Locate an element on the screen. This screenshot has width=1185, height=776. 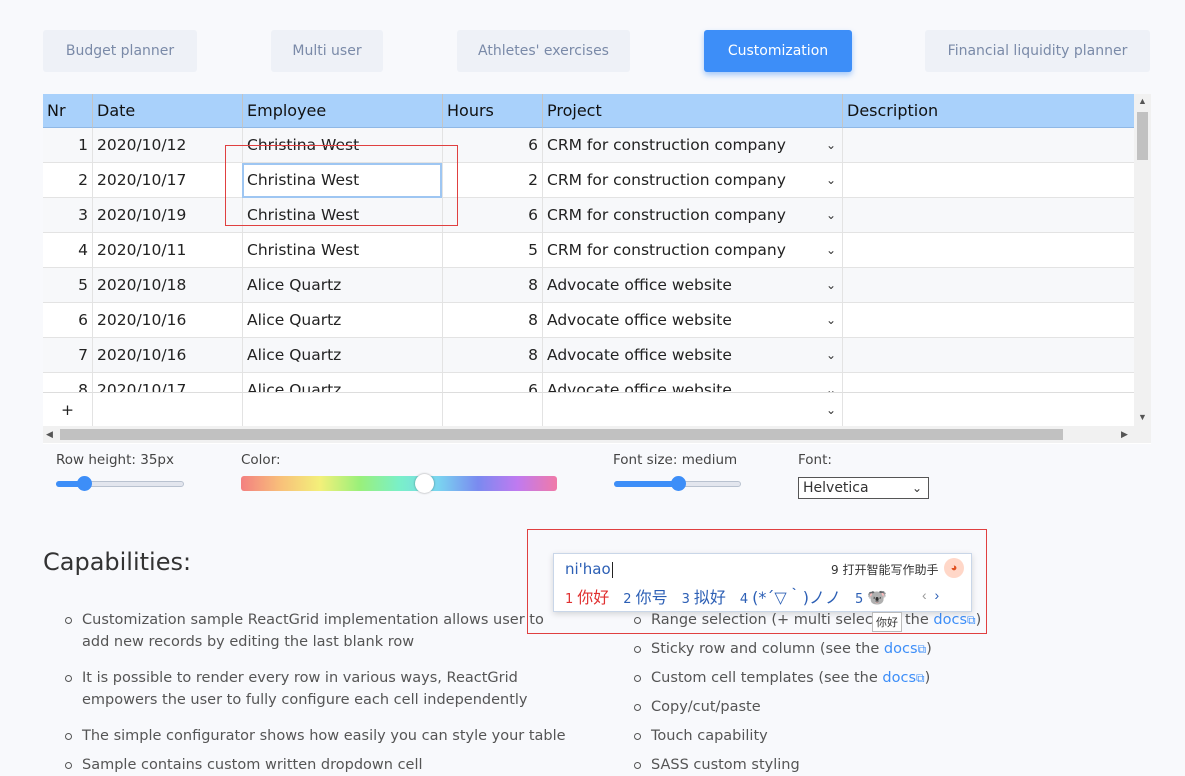
ime-candidate: 4 (*´▽｀)ノノ is located at coordinates (790, 597).